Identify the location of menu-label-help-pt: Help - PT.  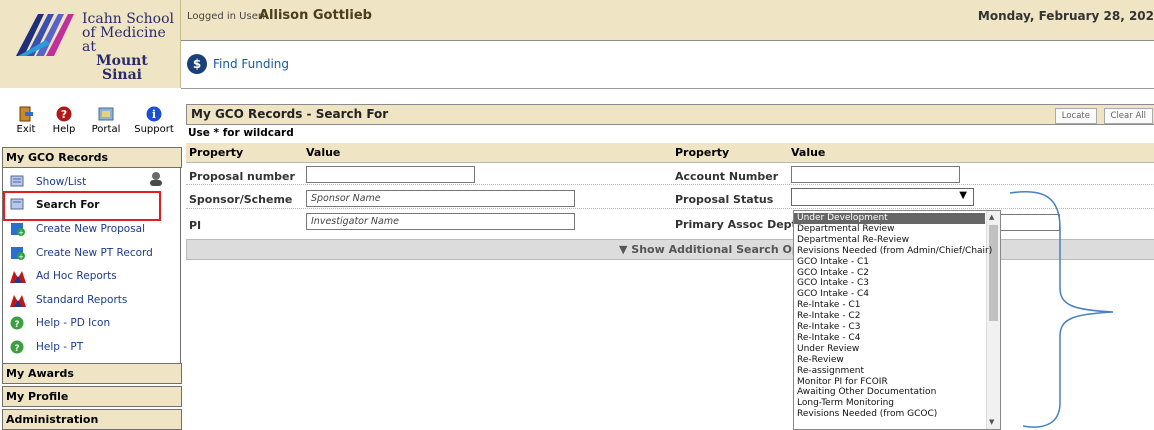
(60, 347).